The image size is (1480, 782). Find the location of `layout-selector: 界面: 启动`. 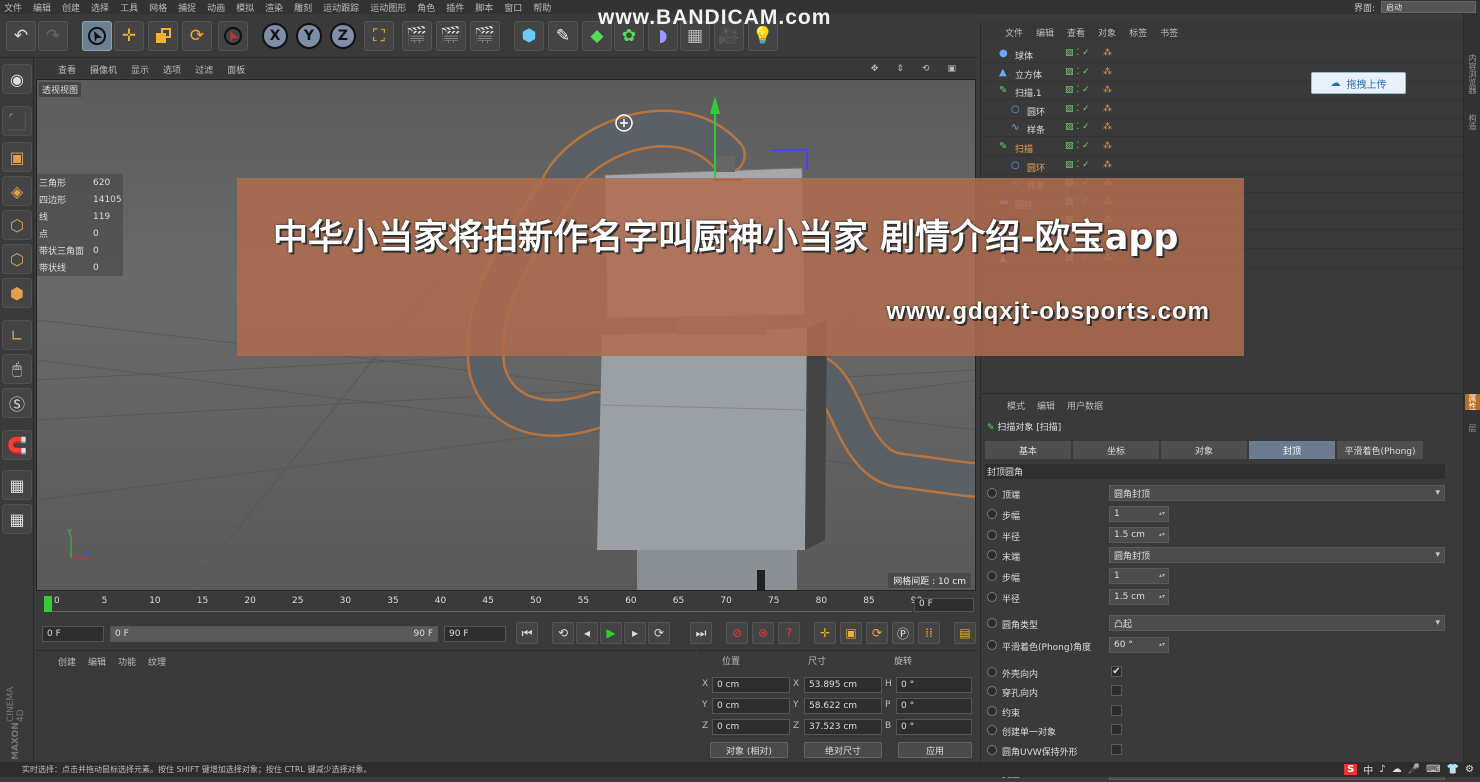

layout-selector: 界面: 启动 is located at coordinates (1415, 7).